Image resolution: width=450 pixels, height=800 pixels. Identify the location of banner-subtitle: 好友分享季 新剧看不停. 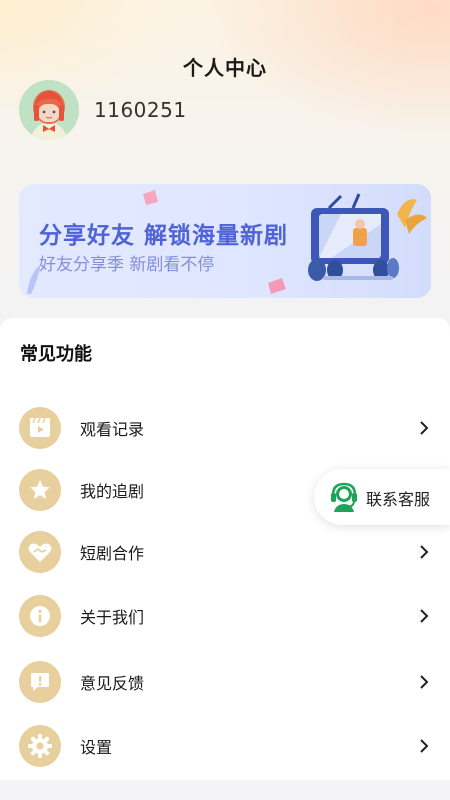
(127, 265).